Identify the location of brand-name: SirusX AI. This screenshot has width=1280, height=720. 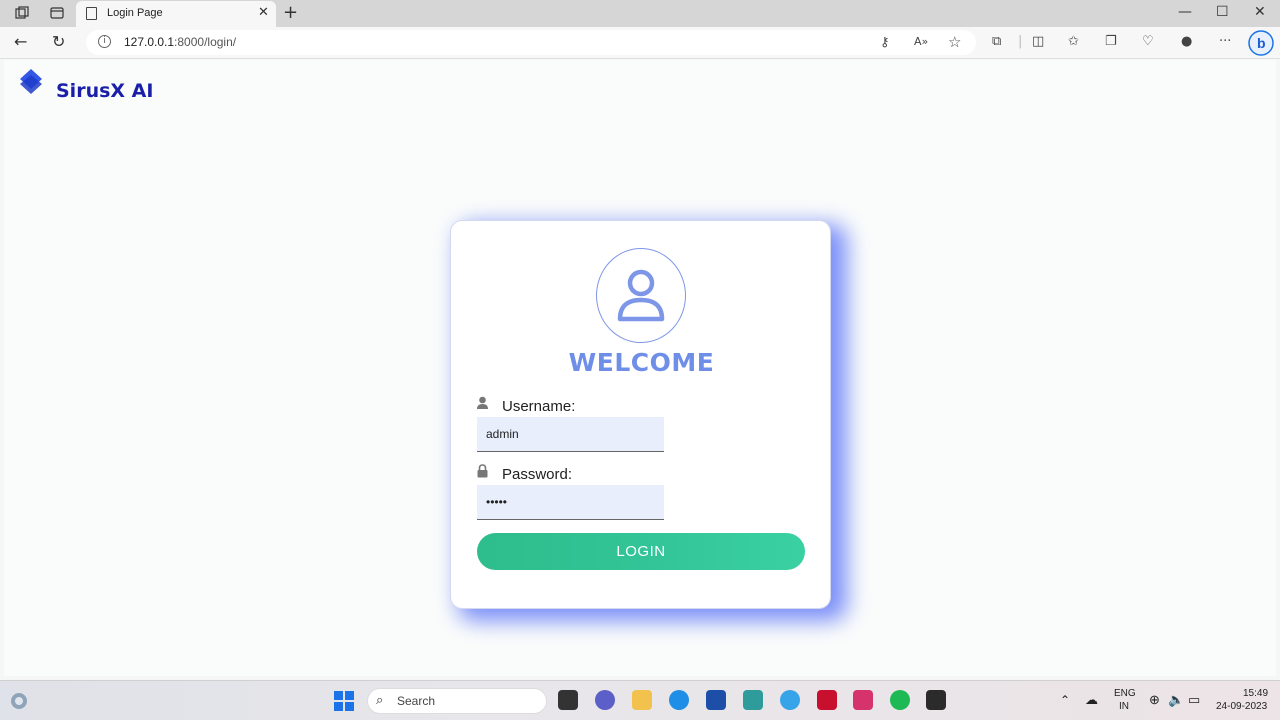
(105, 91).